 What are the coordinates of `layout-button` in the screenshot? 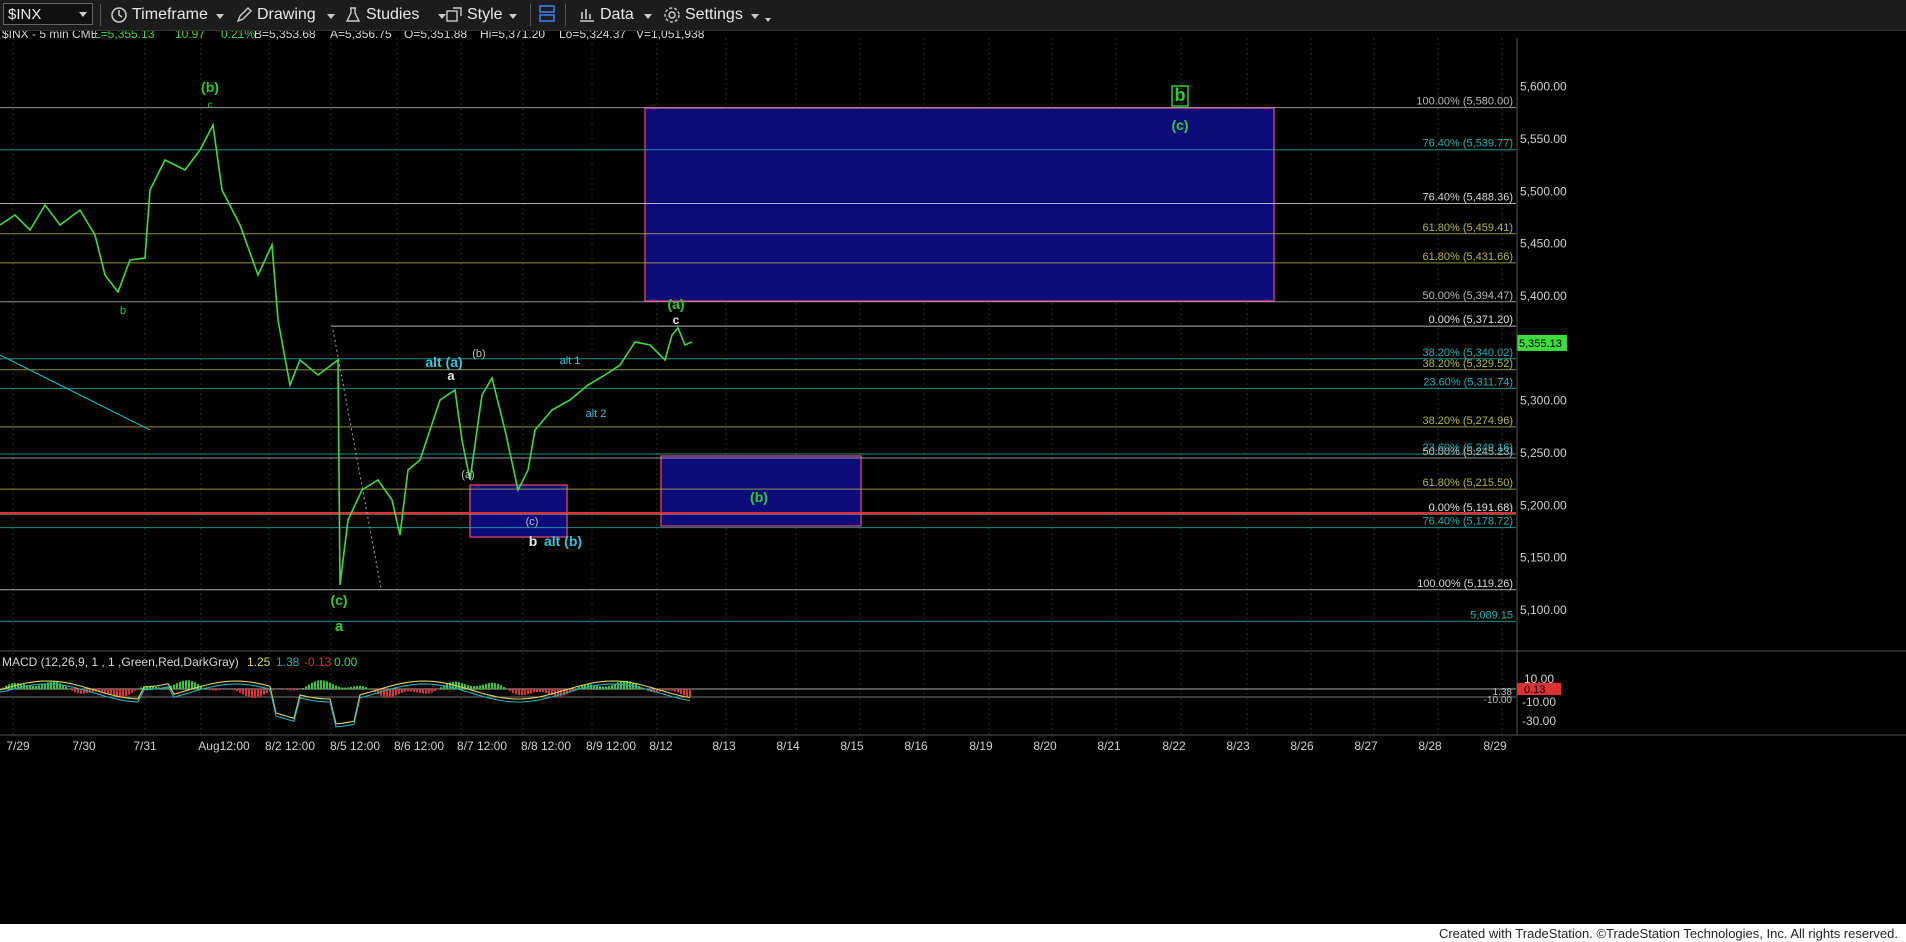 It's located at (548, 15).